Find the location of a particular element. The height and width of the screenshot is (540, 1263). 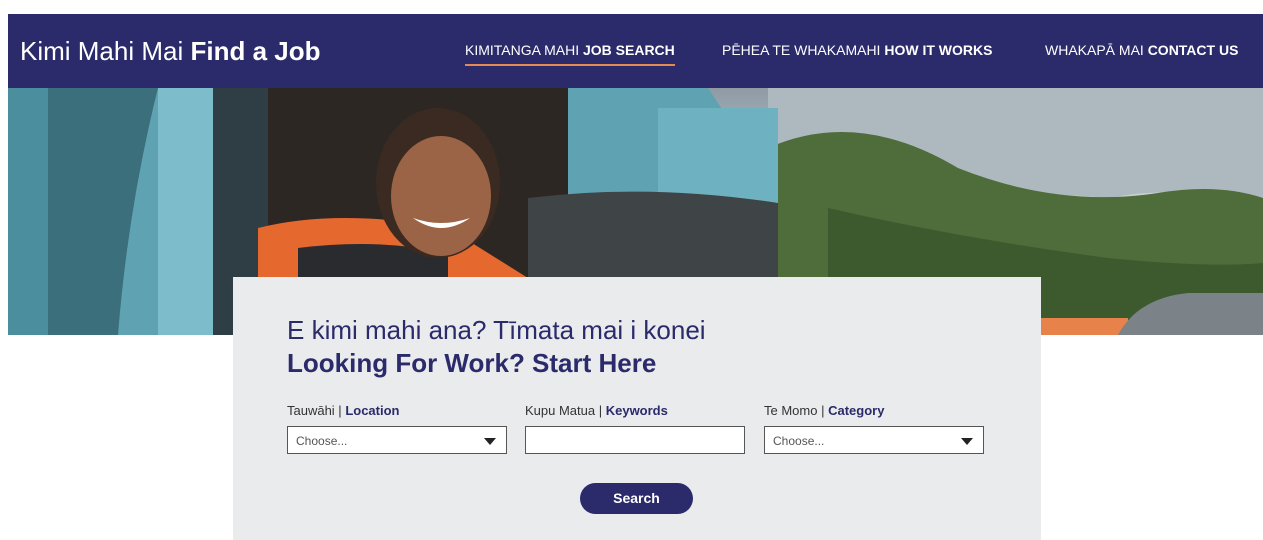

site-logo: Kimi Mahi Mai Find a Job is located at coordinates (170, 51).